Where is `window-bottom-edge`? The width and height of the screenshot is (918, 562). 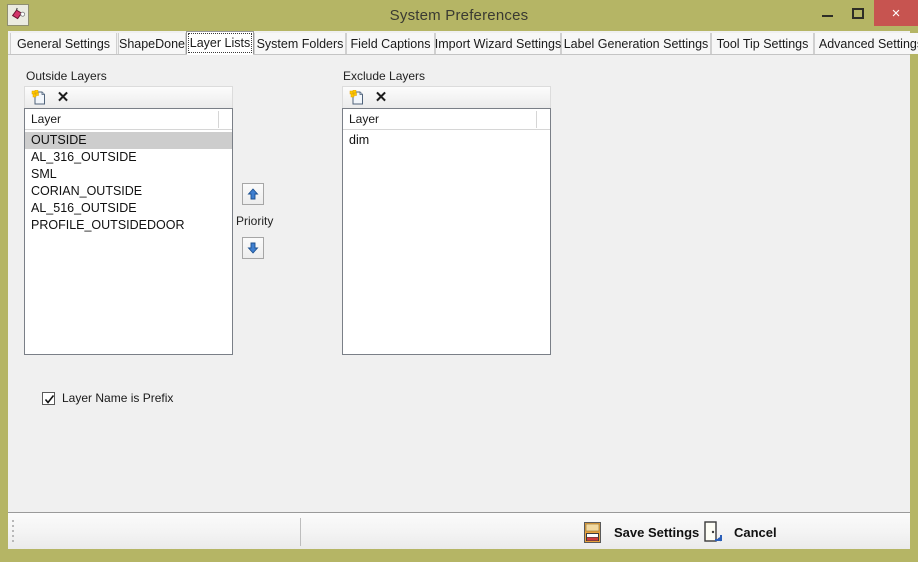 window-bottom-edge is located at coordinates (459, 551).